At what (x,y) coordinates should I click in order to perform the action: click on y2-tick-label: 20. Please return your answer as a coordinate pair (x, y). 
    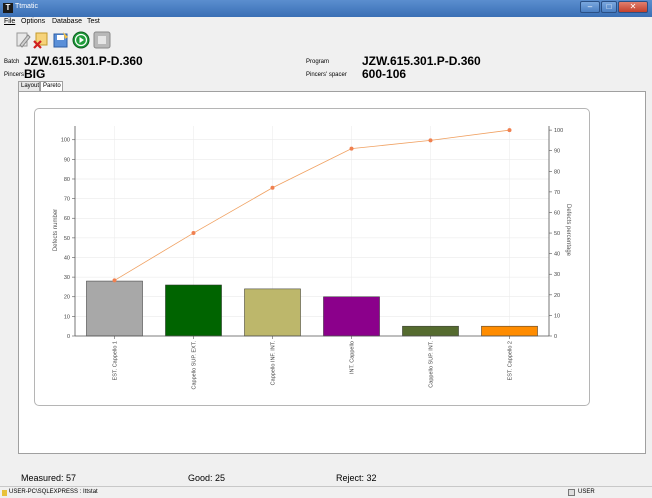
    Looking at the image, I should click on (557, 296).